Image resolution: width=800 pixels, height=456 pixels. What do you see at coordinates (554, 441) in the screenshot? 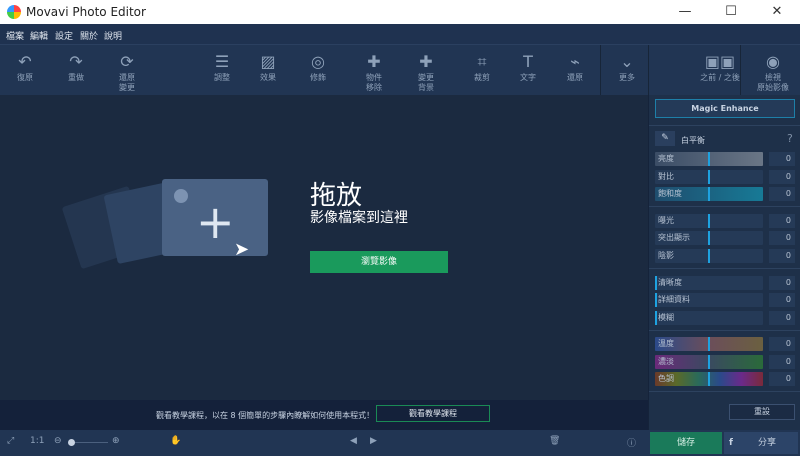
I see `delete-icon: 🗑` at bounding box center [554, 441].